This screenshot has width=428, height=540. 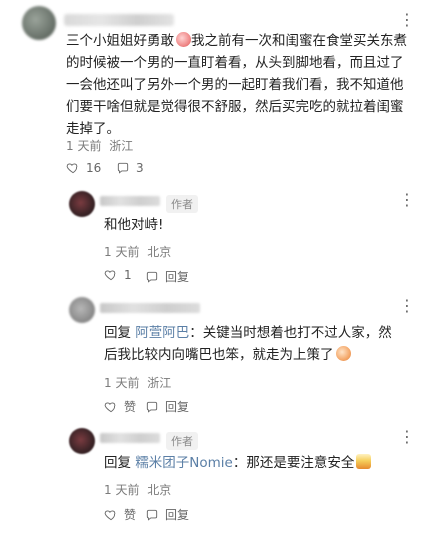 I want to click on comment-text-start: 三个小姐姐好勇敢, so click(x=120, y=41).